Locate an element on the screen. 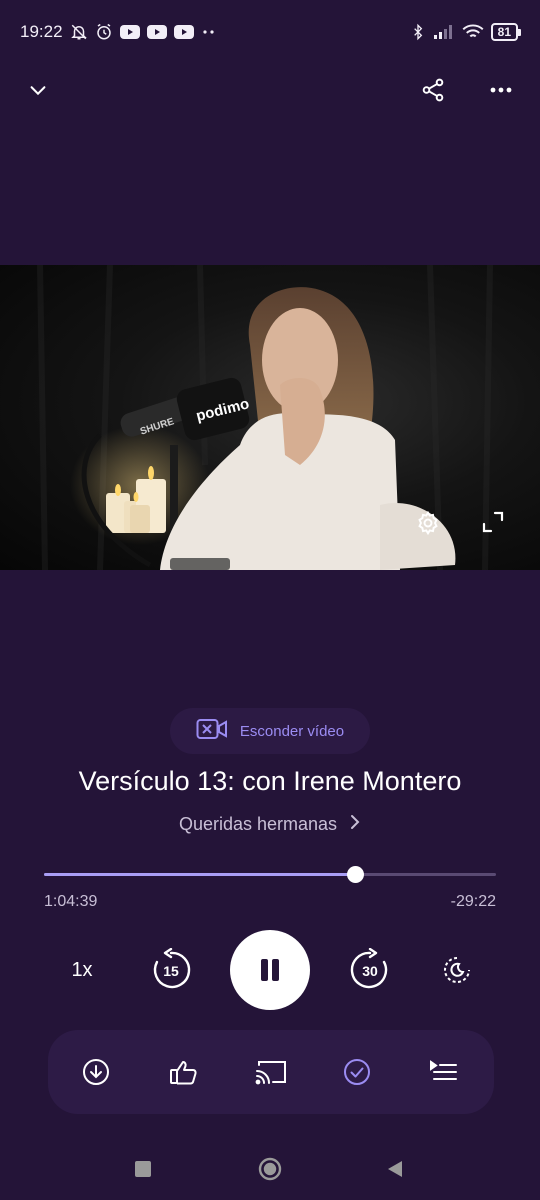 The image size is (540, 1200). pause-icon is located at coordinates (270, 970).